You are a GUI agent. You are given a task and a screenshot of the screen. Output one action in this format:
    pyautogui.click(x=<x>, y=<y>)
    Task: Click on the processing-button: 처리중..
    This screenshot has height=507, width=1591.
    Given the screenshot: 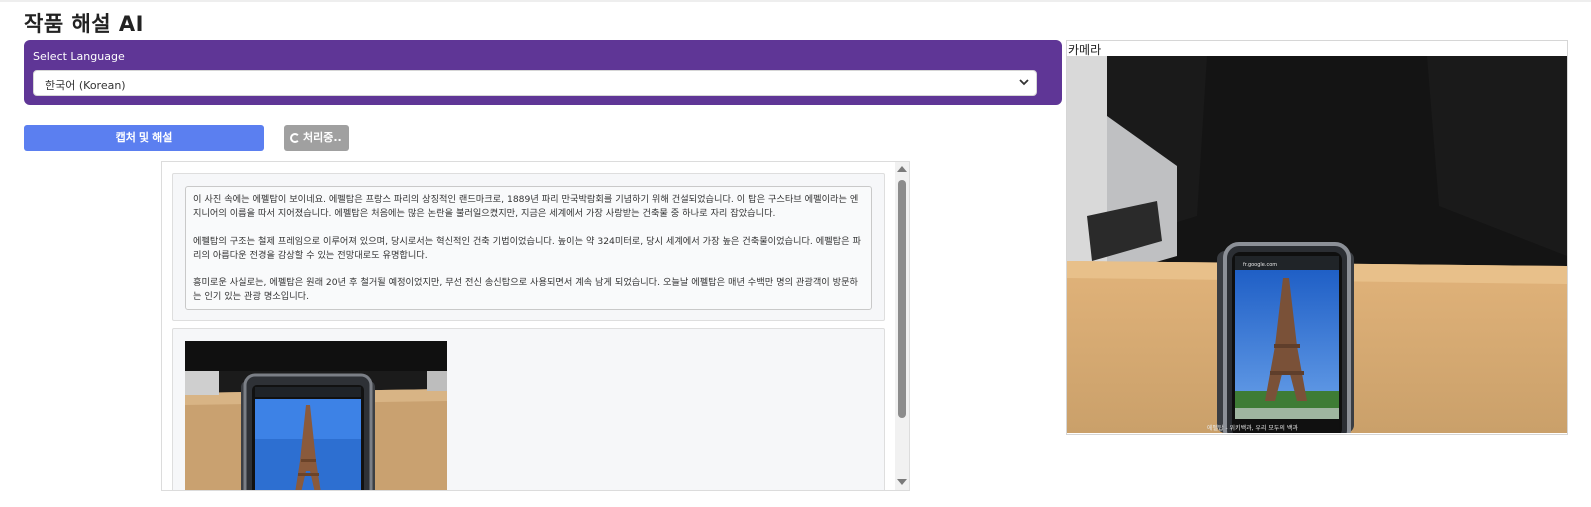 What is the action you would take?
    pyautogui.click(x=316, y=138)
    